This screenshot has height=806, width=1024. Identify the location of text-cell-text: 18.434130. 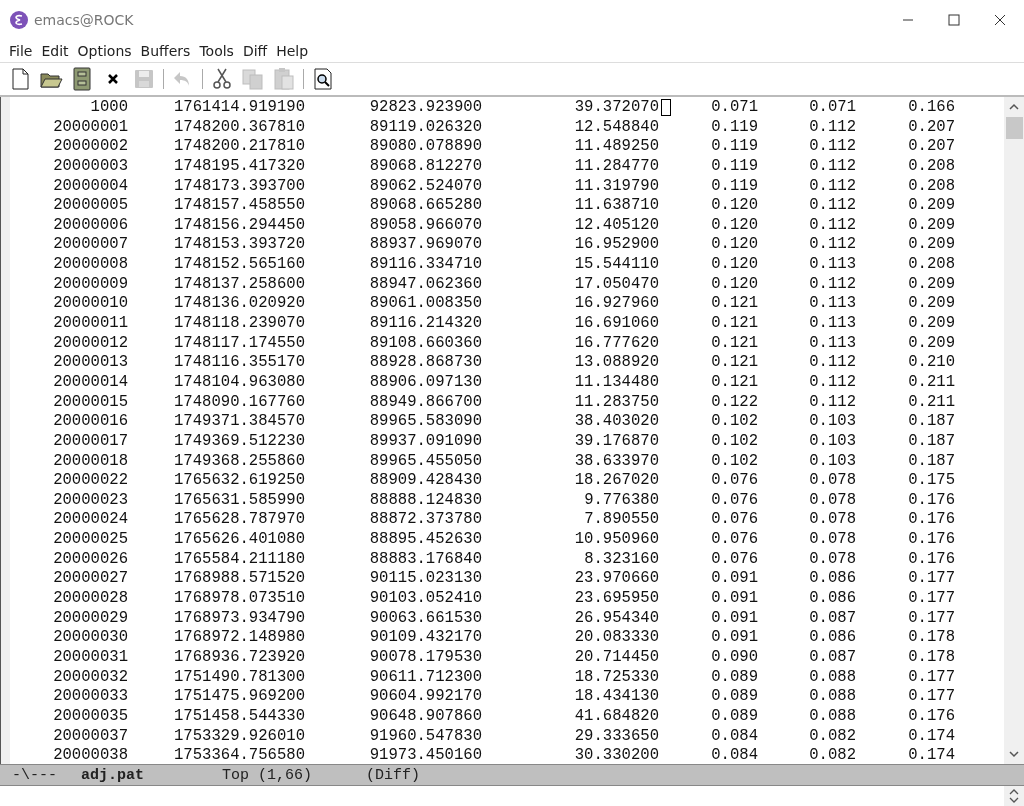
(616, 697).